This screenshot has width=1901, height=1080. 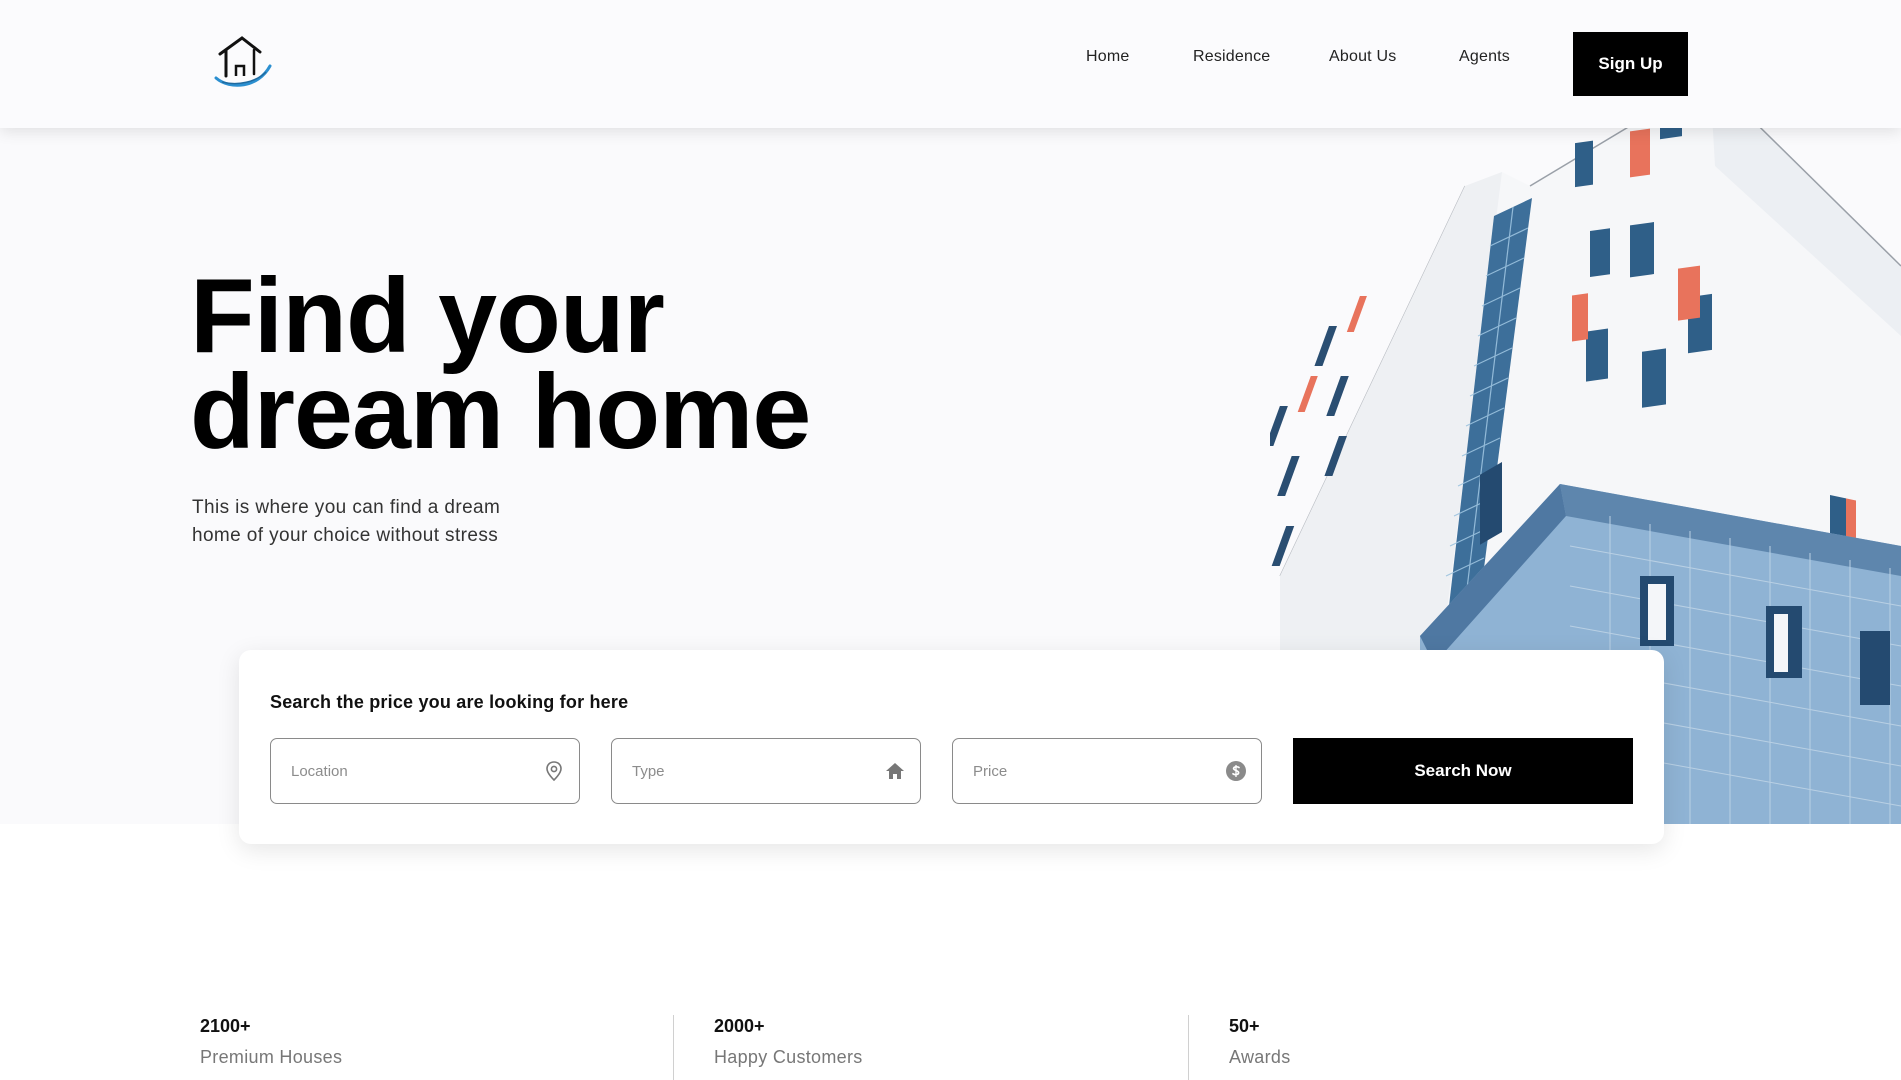 I want to click on stat-premium-houses: 2100+ Premium Houses, so click(x=271, y=1042).